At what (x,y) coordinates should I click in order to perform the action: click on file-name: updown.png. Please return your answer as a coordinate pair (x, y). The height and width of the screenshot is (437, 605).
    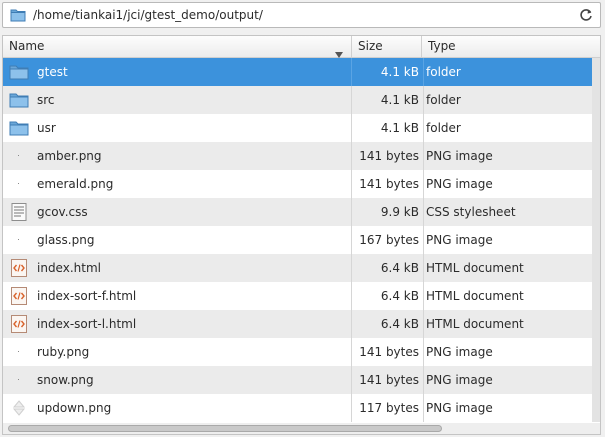
    Looking at the image, I should click on (74, 408).